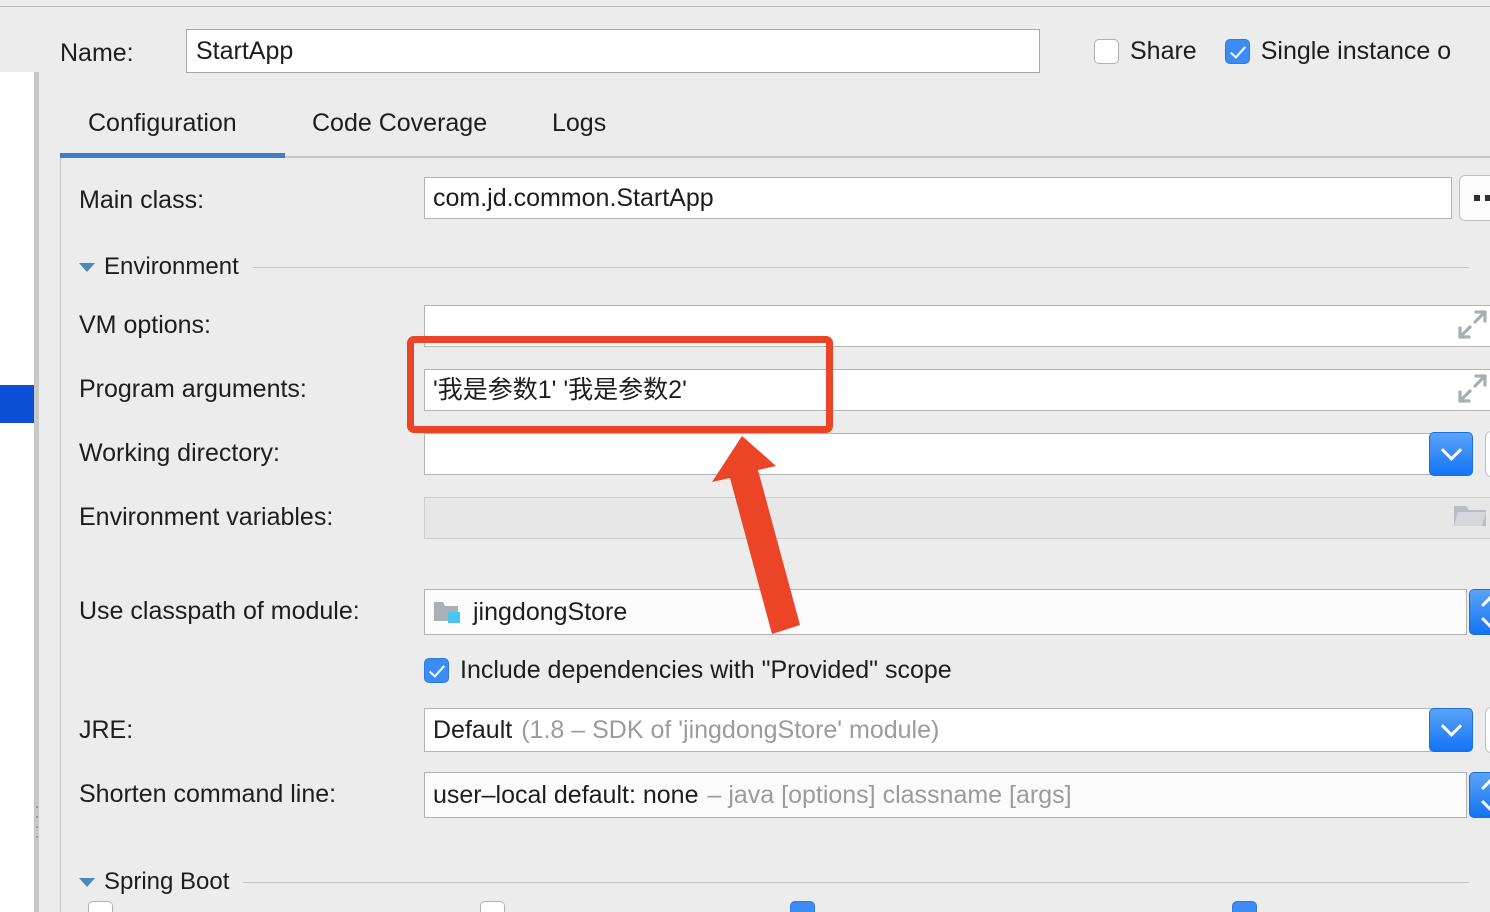 This screenshot has width=1490, height=912. Describe the element at coordinates (1237, 51) in the screenshot. I see `single-instance-checkbox` at that location.